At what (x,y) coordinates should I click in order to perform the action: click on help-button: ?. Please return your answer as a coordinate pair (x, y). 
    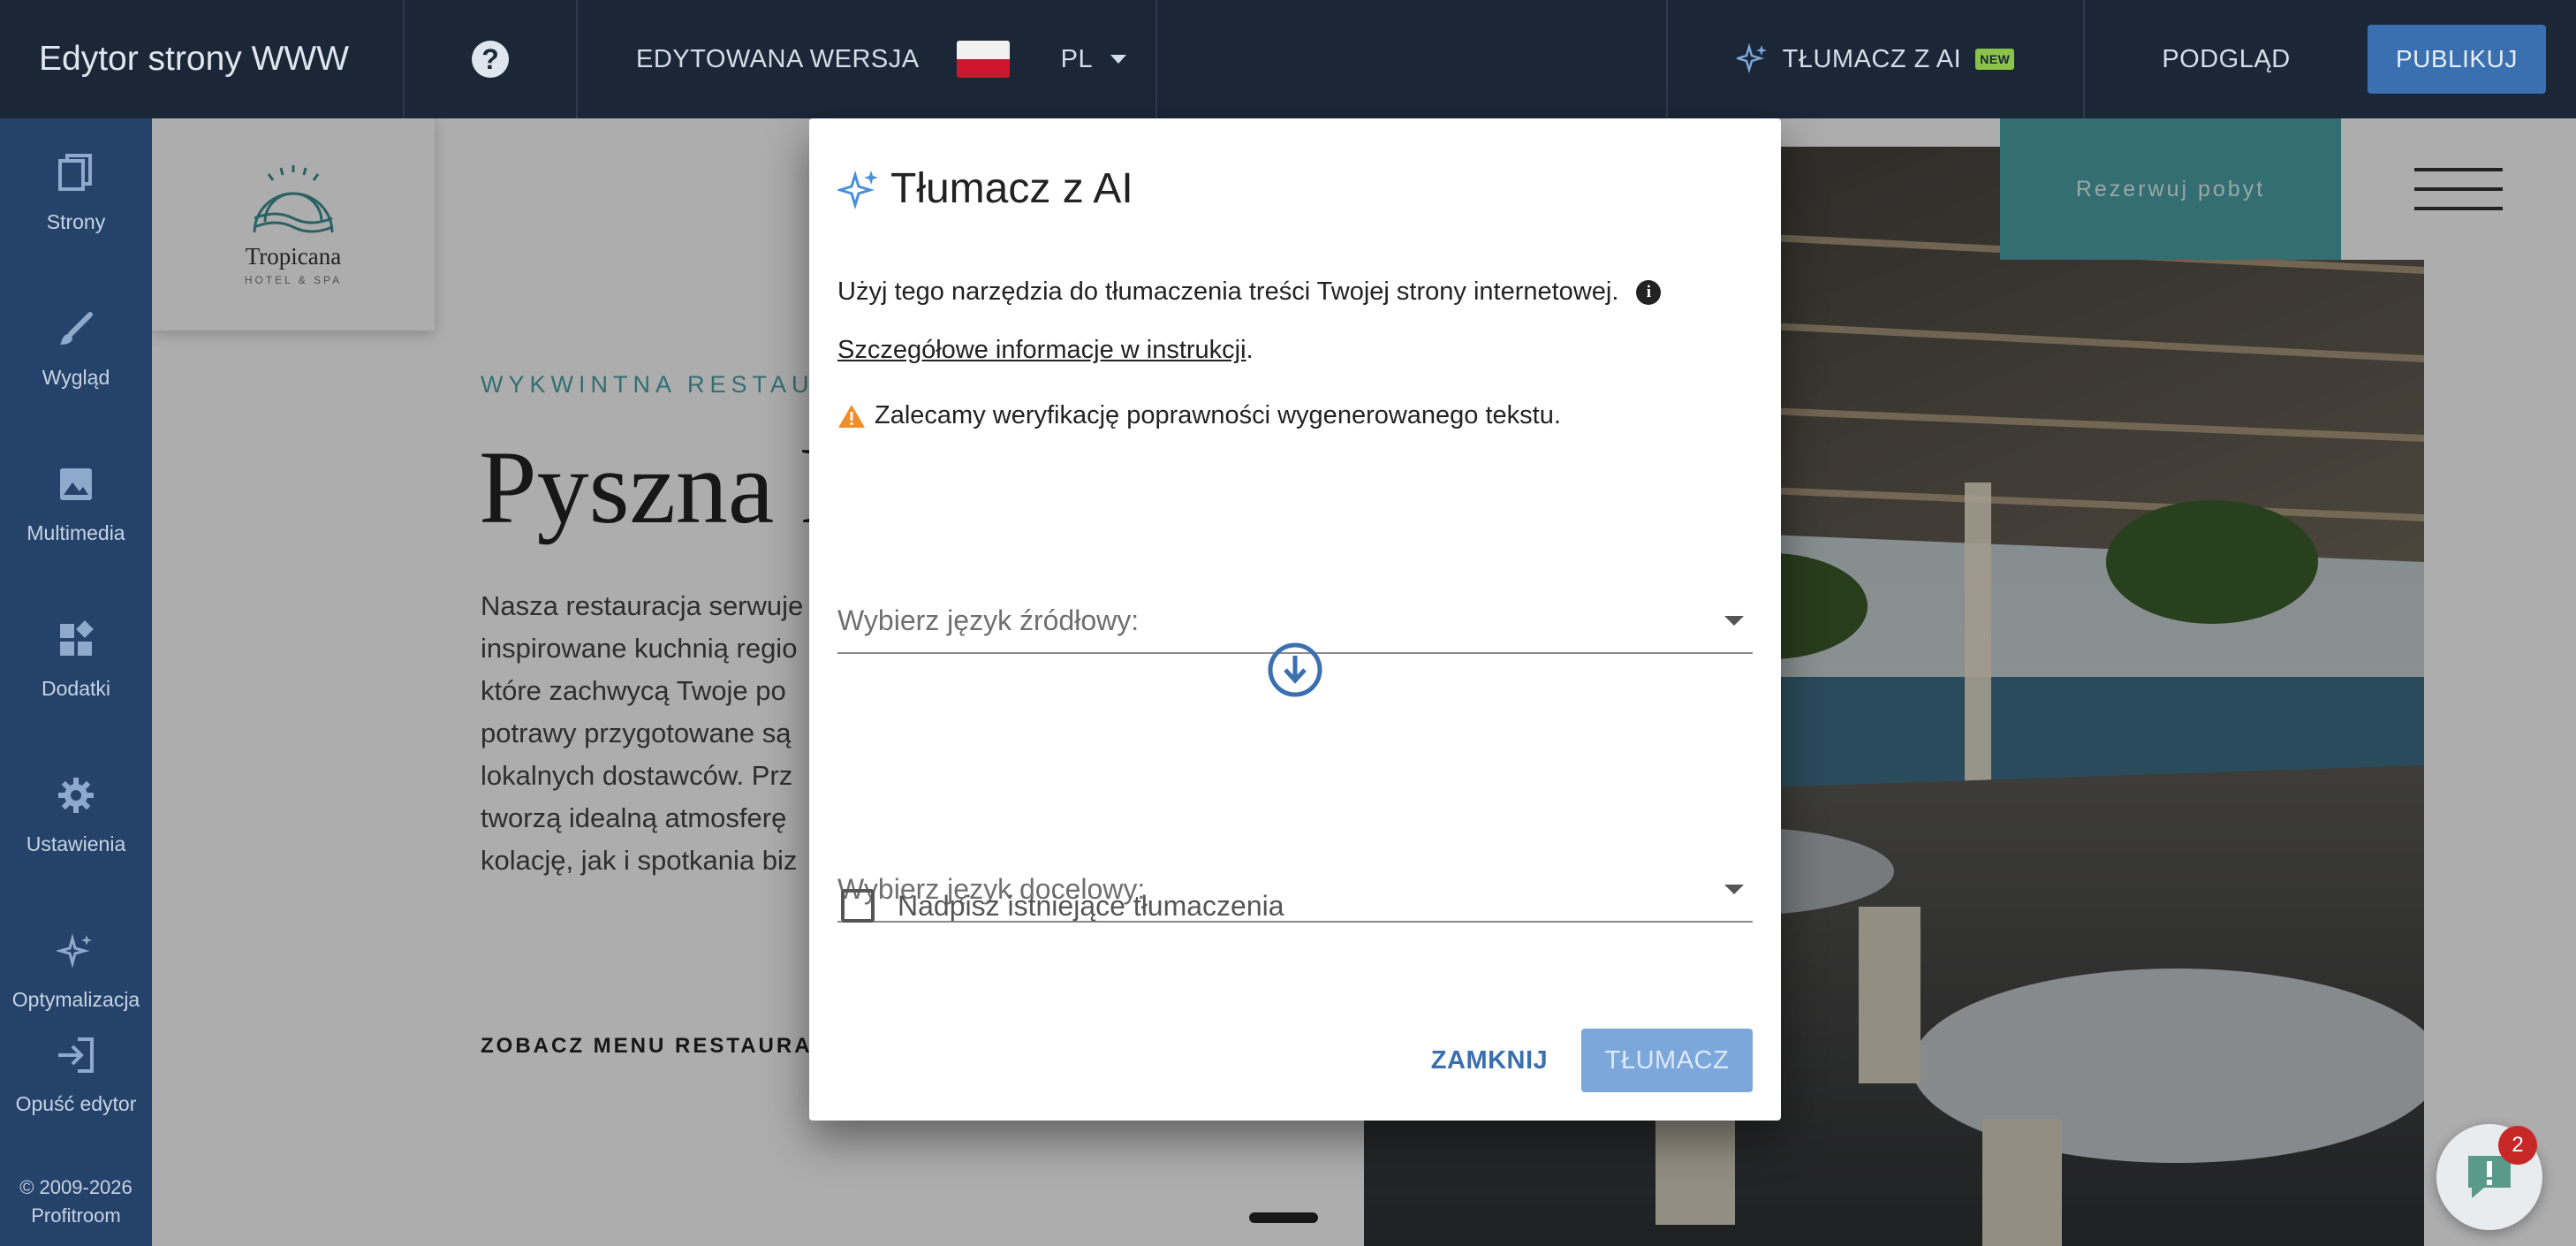
    Looking at the image, I should click on (491, 59).